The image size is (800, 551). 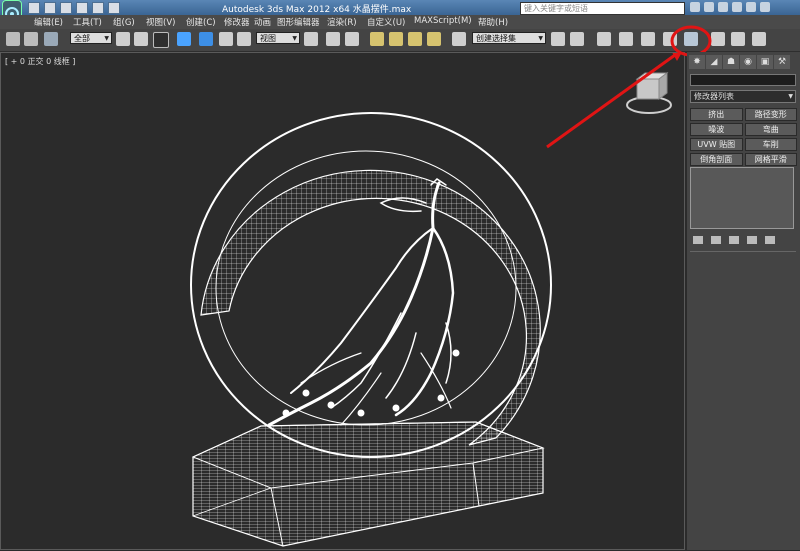 I want to click on selection-filter-dropdown: 全部, so click(x=91, y=38).